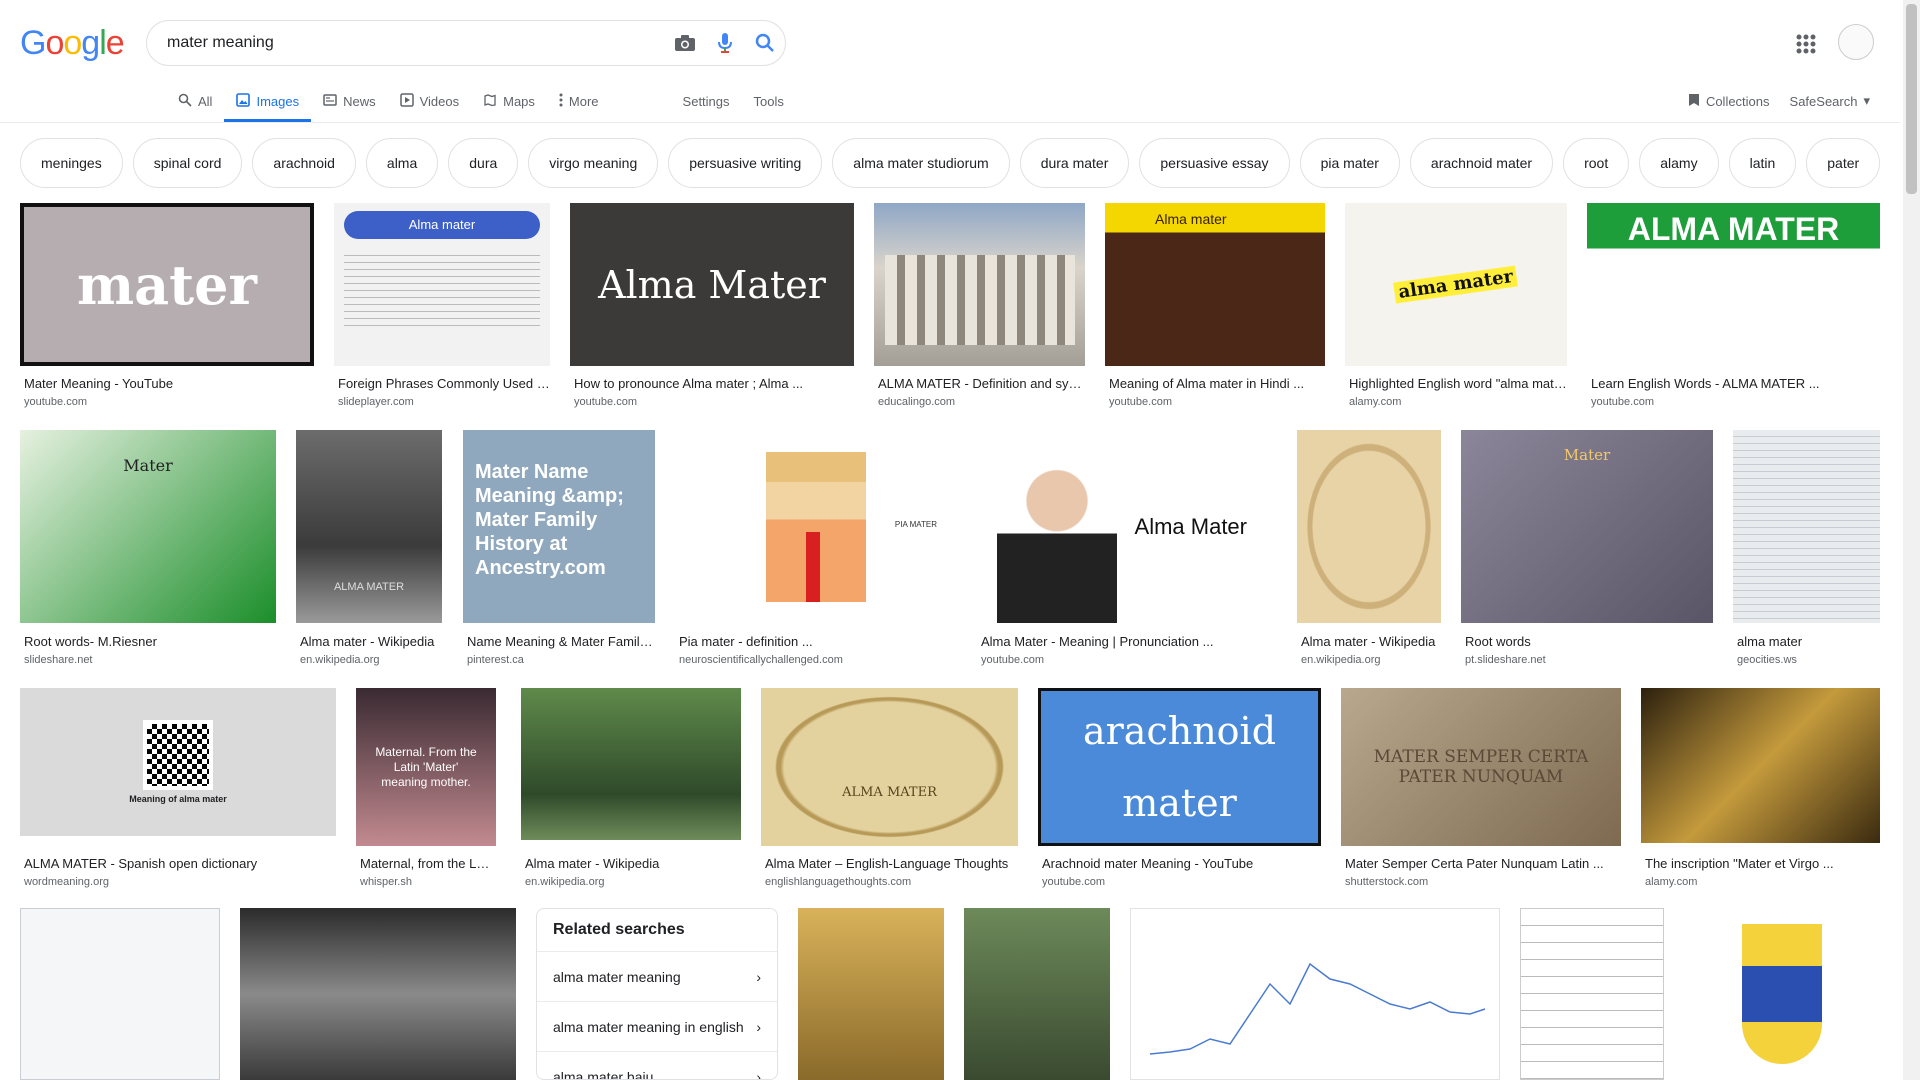 This screenshot has height=1080, width=1920. Describe the element at coordinates (1843, 163) in the screenshot. I see `chip: pater` at that location.